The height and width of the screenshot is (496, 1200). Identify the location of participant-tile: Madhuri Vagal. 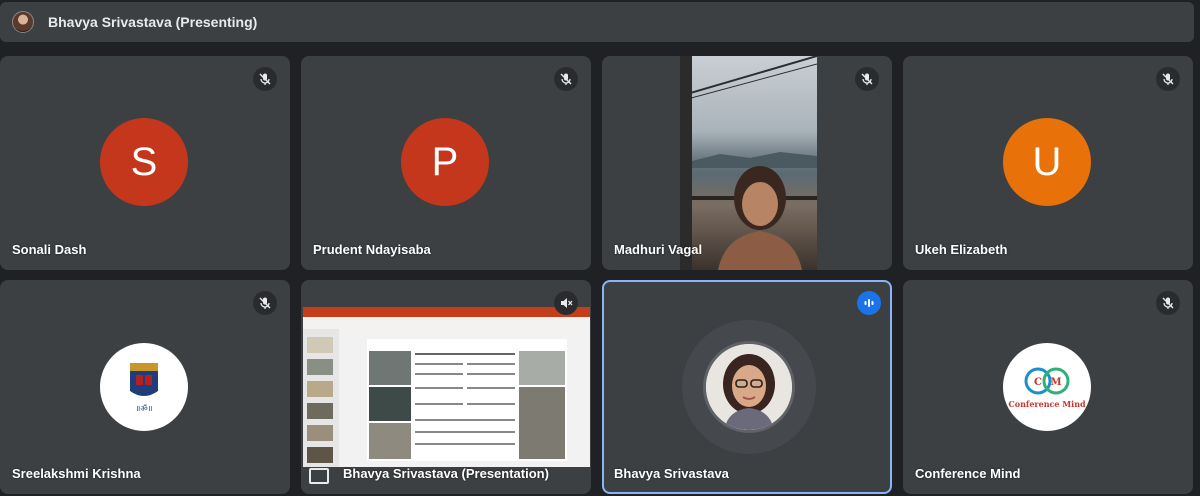
(747, 163).